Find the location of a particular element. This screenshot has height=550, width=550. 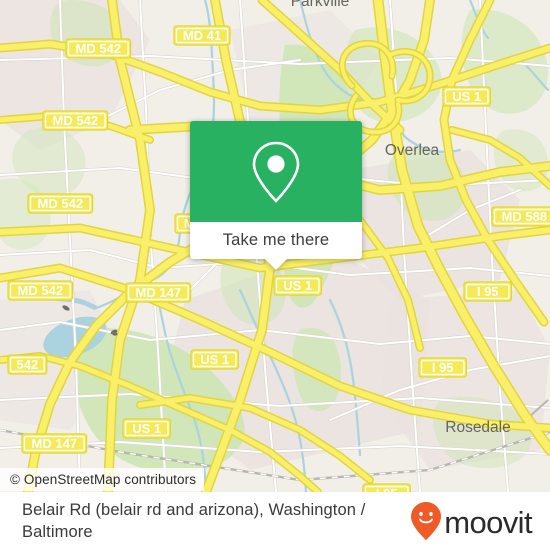

card-footer: Take me there is located at coordinates (276, 246).